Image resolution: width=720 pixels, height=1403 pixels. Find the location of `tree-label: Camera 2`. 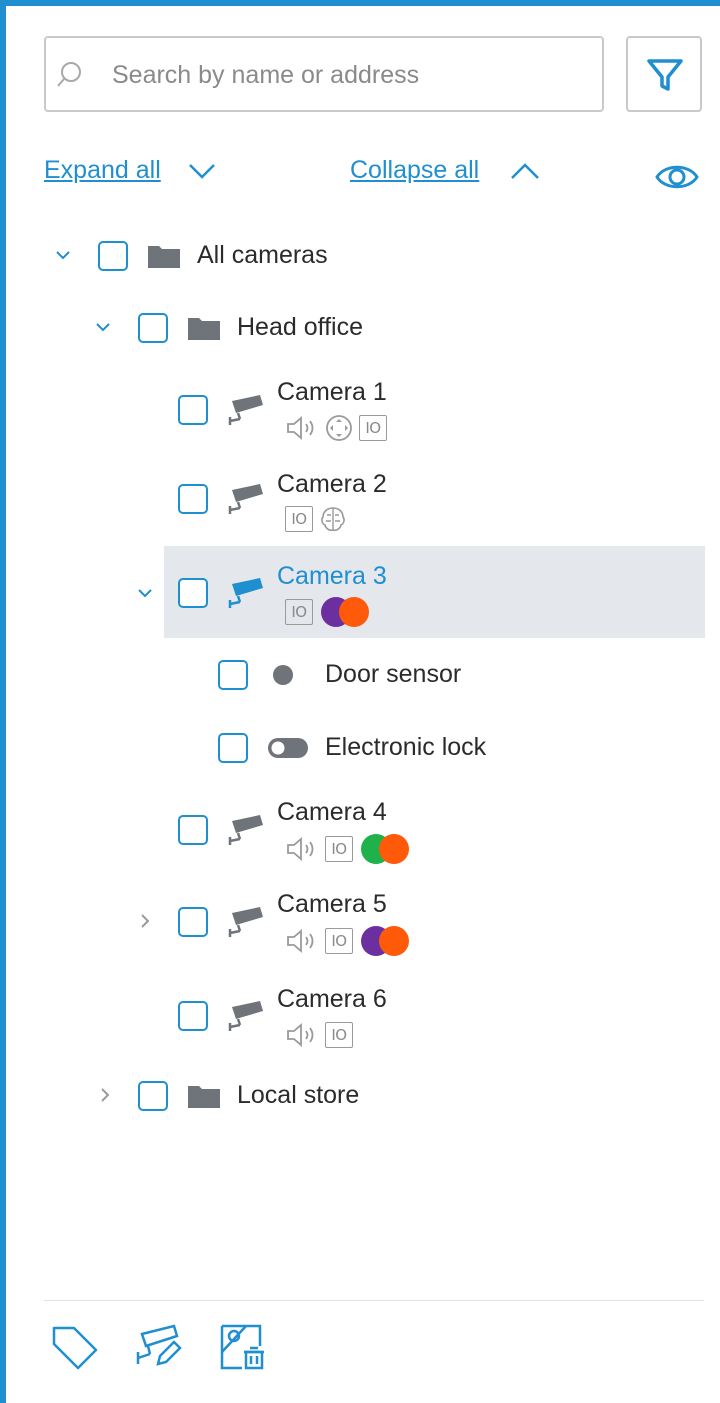

tree-label: Camera 2 is located at coordinates (332, 484).